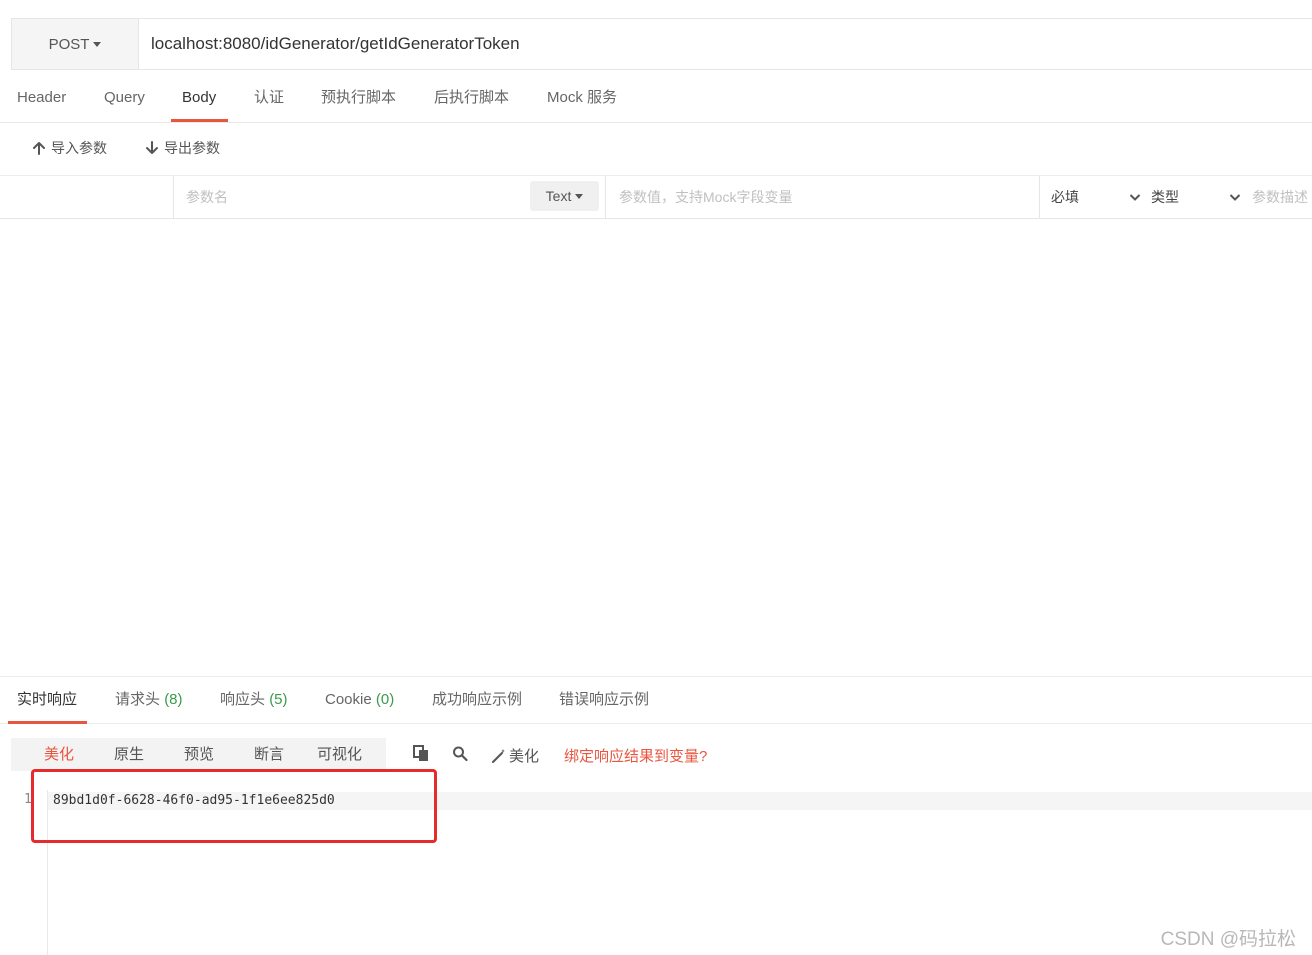 Image resolution: width=1312 pixels, height=955 pixels. I want to click on tab-response-headers: 响应头 (5), so click(254, 700).